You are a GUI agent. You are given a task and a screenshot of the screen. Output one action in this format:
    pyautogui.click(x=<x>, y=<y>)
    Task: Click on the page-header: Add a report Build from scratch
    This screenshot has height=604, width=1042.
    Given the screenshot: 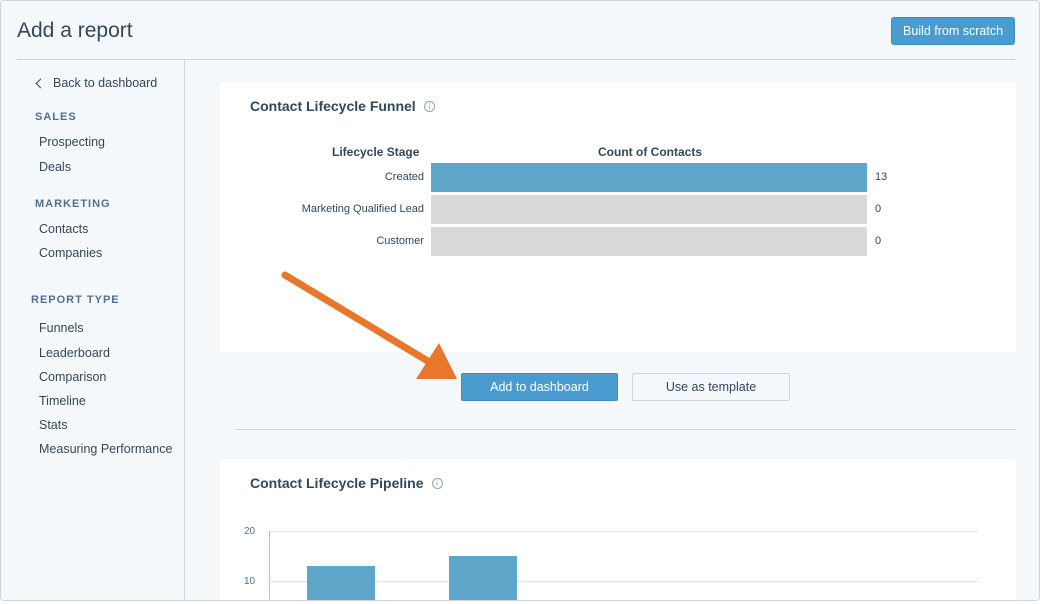 What is the action you would take?
    pyautogui.click(x=520, y=30)
    